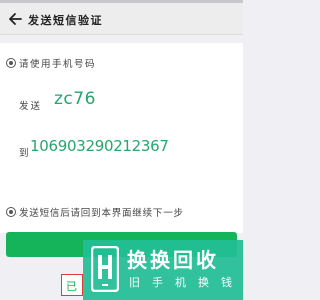 The width and height of the screenshot is (320, 300). What do you see at coordinates (24, 153) in the screenshot?
I see `to-label: 到` at bounding box center [24, 153].